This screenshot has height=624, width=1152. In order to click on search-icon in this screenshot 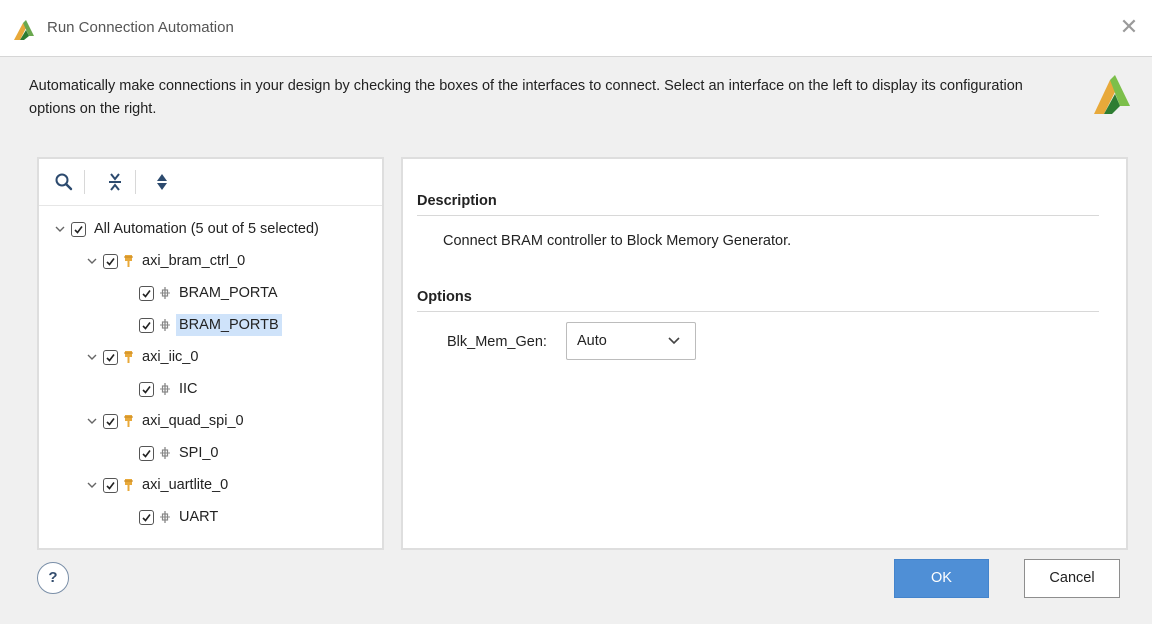, I will do `click(64, 182)`.